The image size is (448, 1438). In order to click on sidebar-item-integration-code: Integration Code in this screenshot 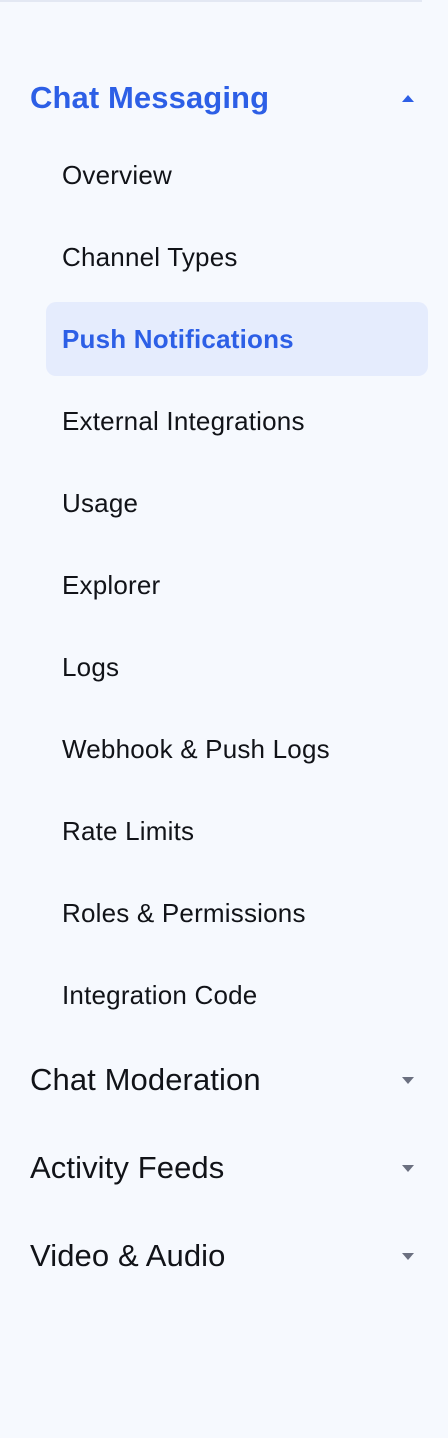, I will do `click(237, 995)`.